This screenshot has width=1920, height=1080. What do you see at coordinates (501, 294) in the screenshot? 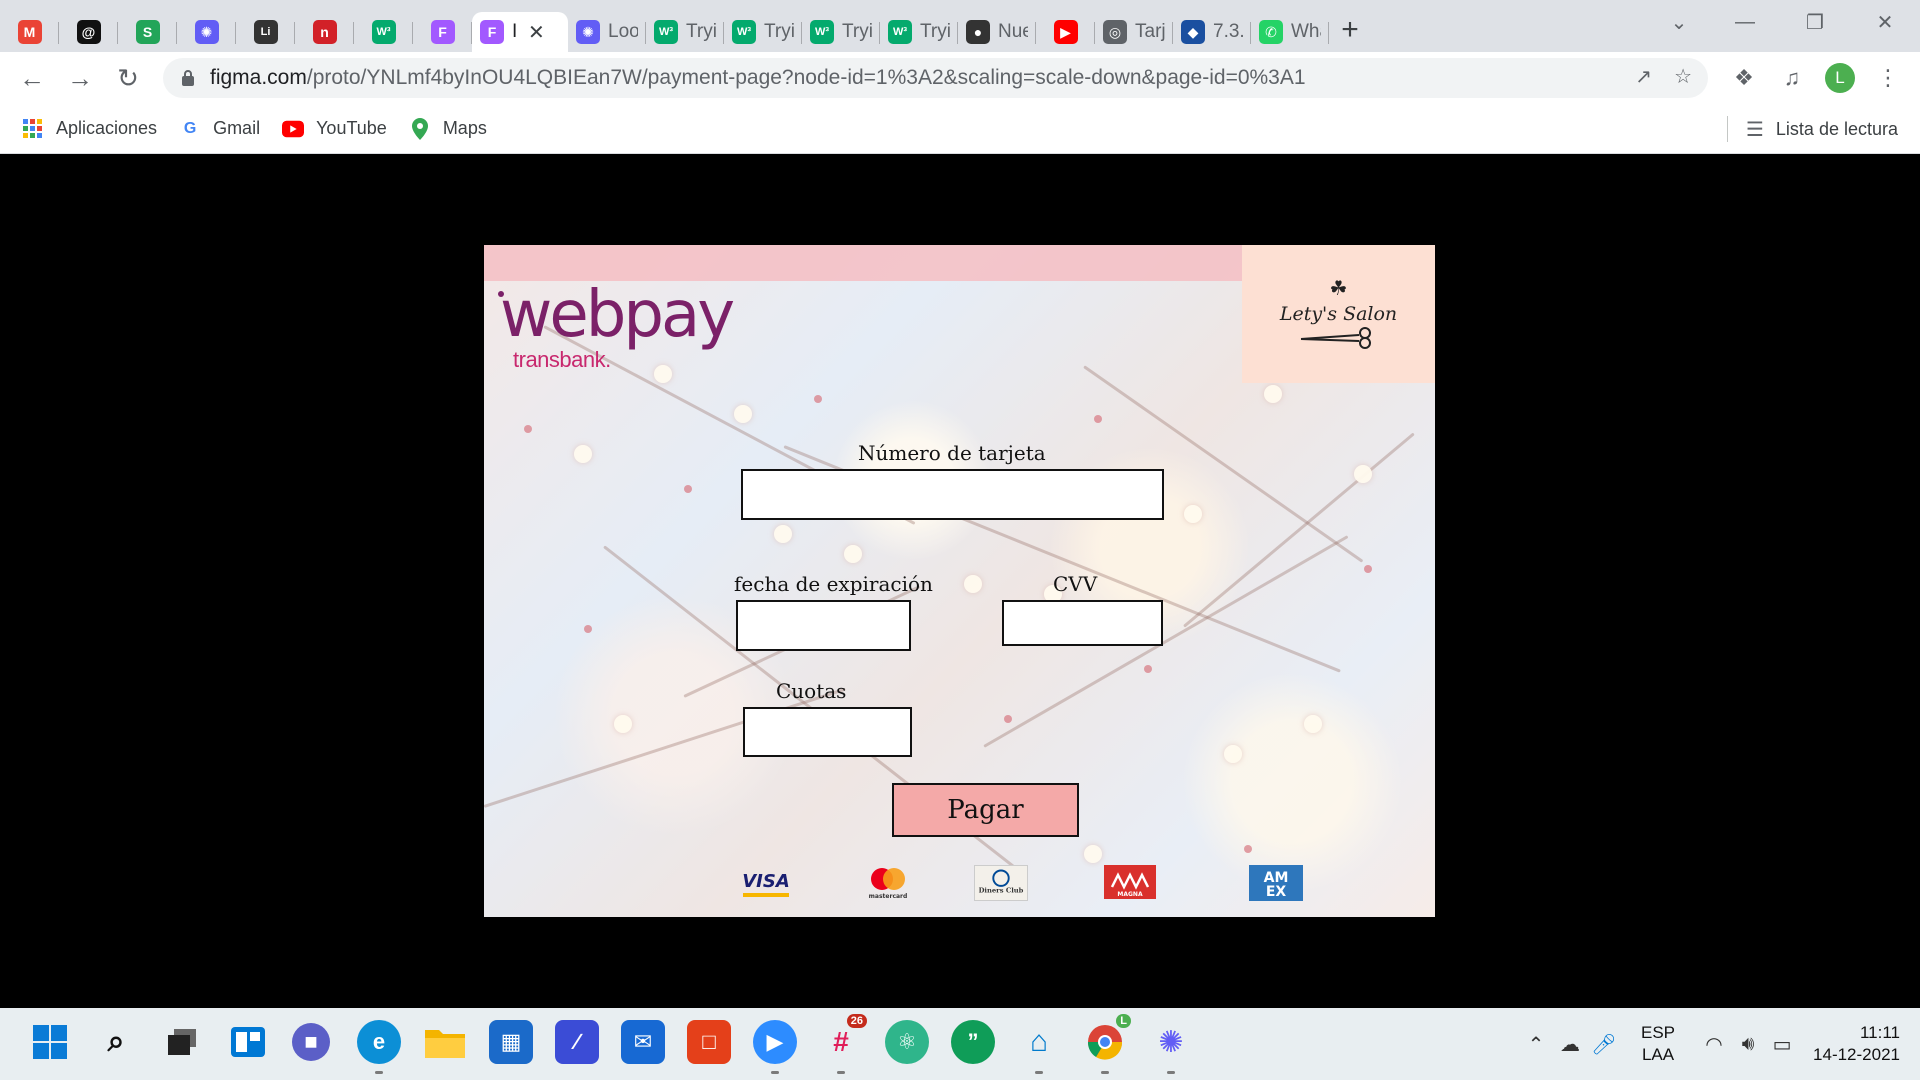
I see `logo-dot` at bounding box center [501, 294].